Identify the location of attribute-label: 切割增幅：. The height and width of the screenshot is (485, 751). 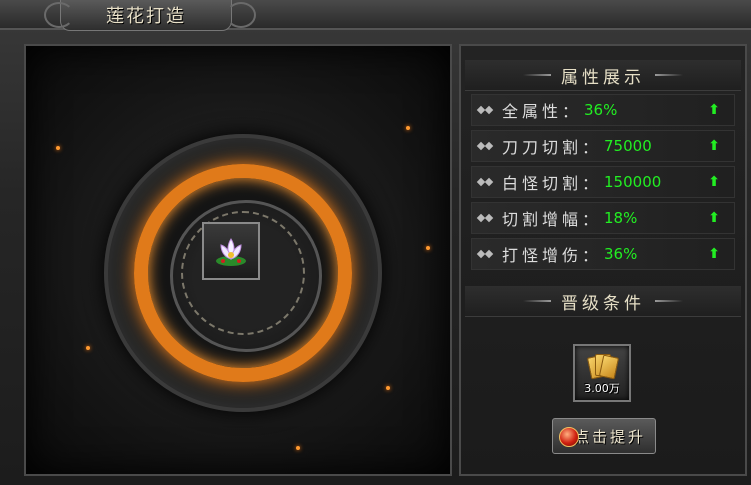
(552, 219).